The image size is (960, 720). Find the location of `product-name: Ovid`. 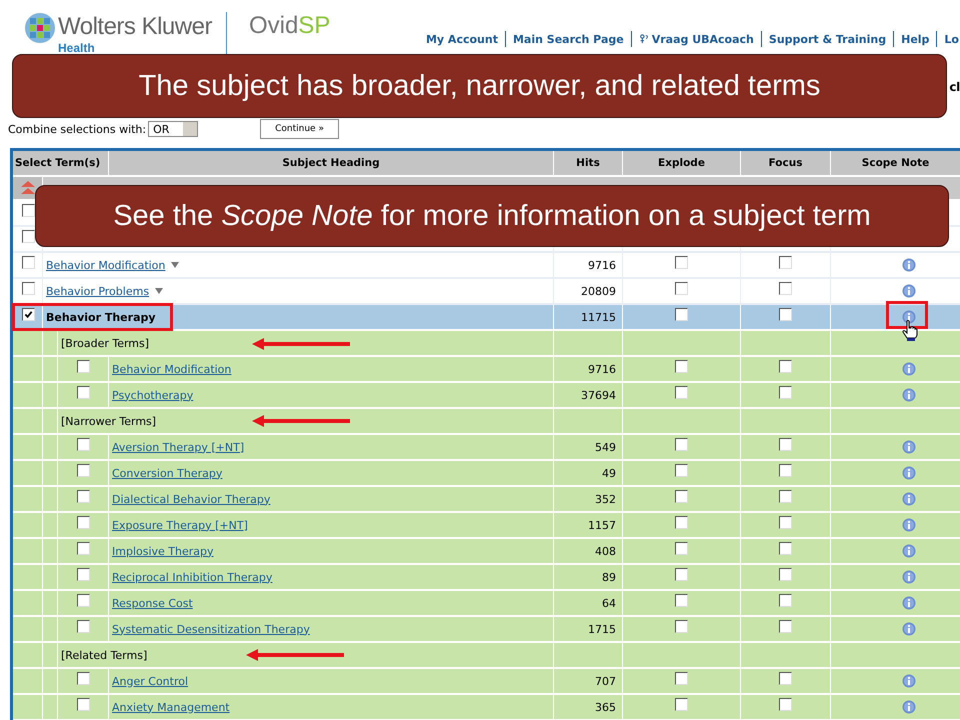

product-name: Ovid is located at coordinates (273, 26).